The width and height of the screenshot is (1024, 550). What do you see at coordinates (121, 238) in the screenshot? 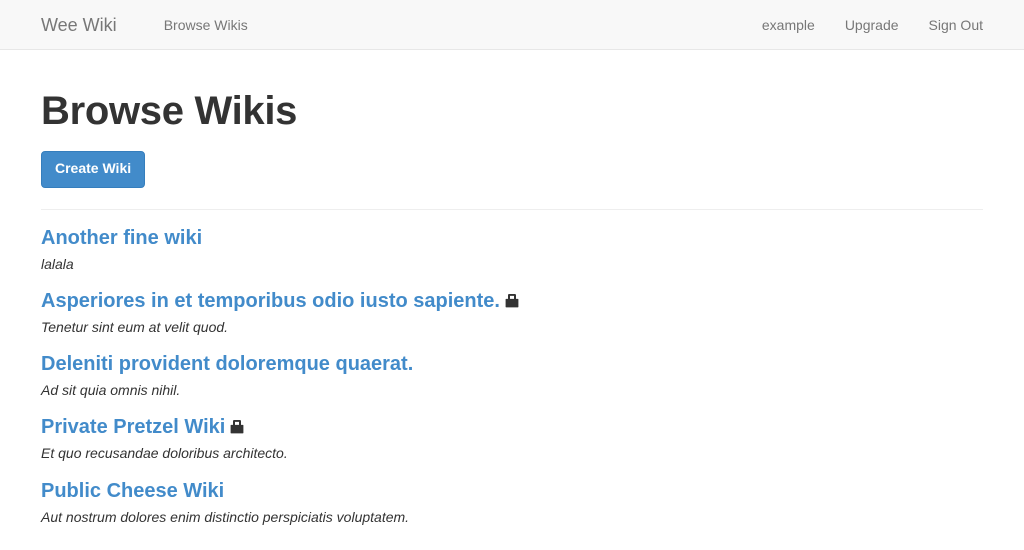
I see `wiki-title-link: Another fine wiki` at bounding box center [121, 238].